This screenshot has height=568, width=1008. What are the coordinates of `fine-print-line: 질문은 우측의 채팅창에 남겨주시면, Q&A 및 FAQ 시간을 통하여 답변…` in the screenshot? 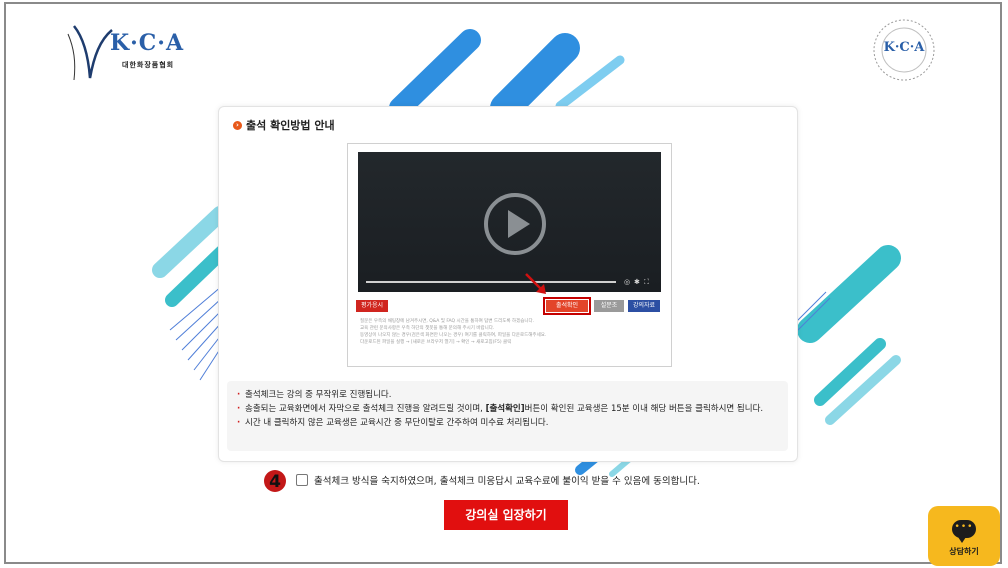 It's located at (447, 321).